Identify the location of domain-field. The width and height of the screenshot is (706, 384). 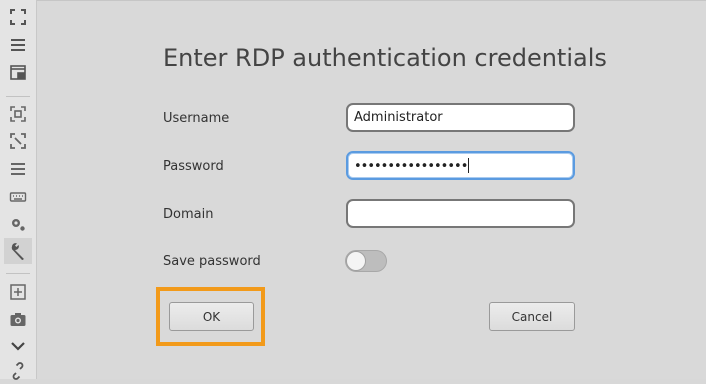
(460, 213).